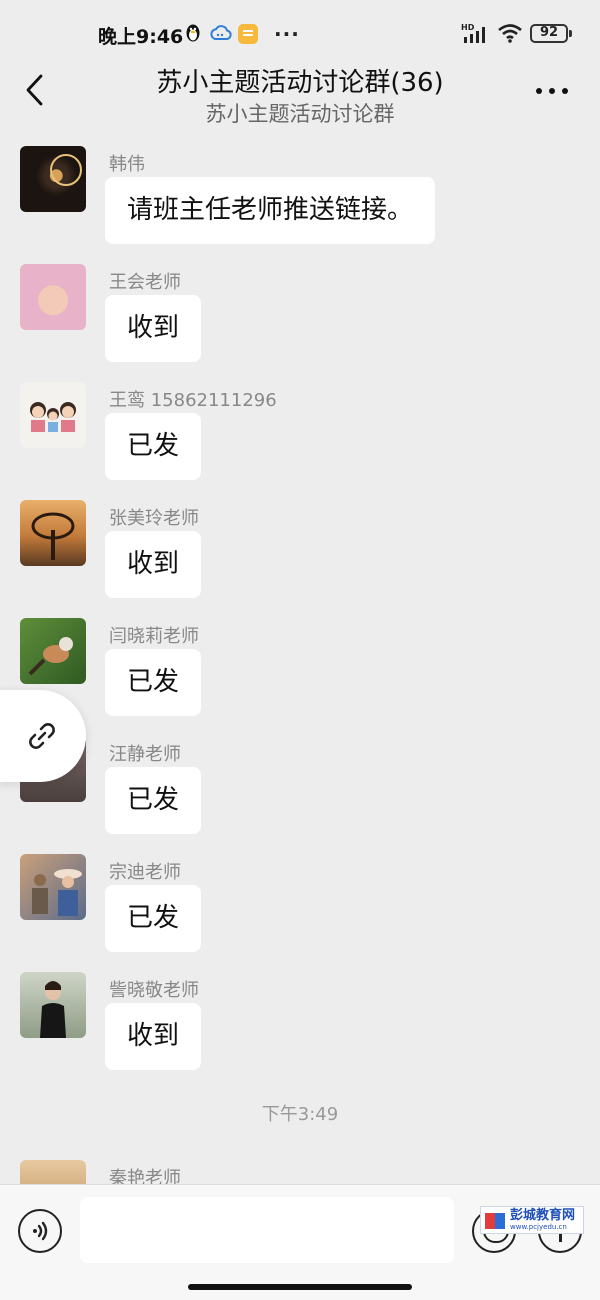  I want to click on more-options-button, so click(552, 91).